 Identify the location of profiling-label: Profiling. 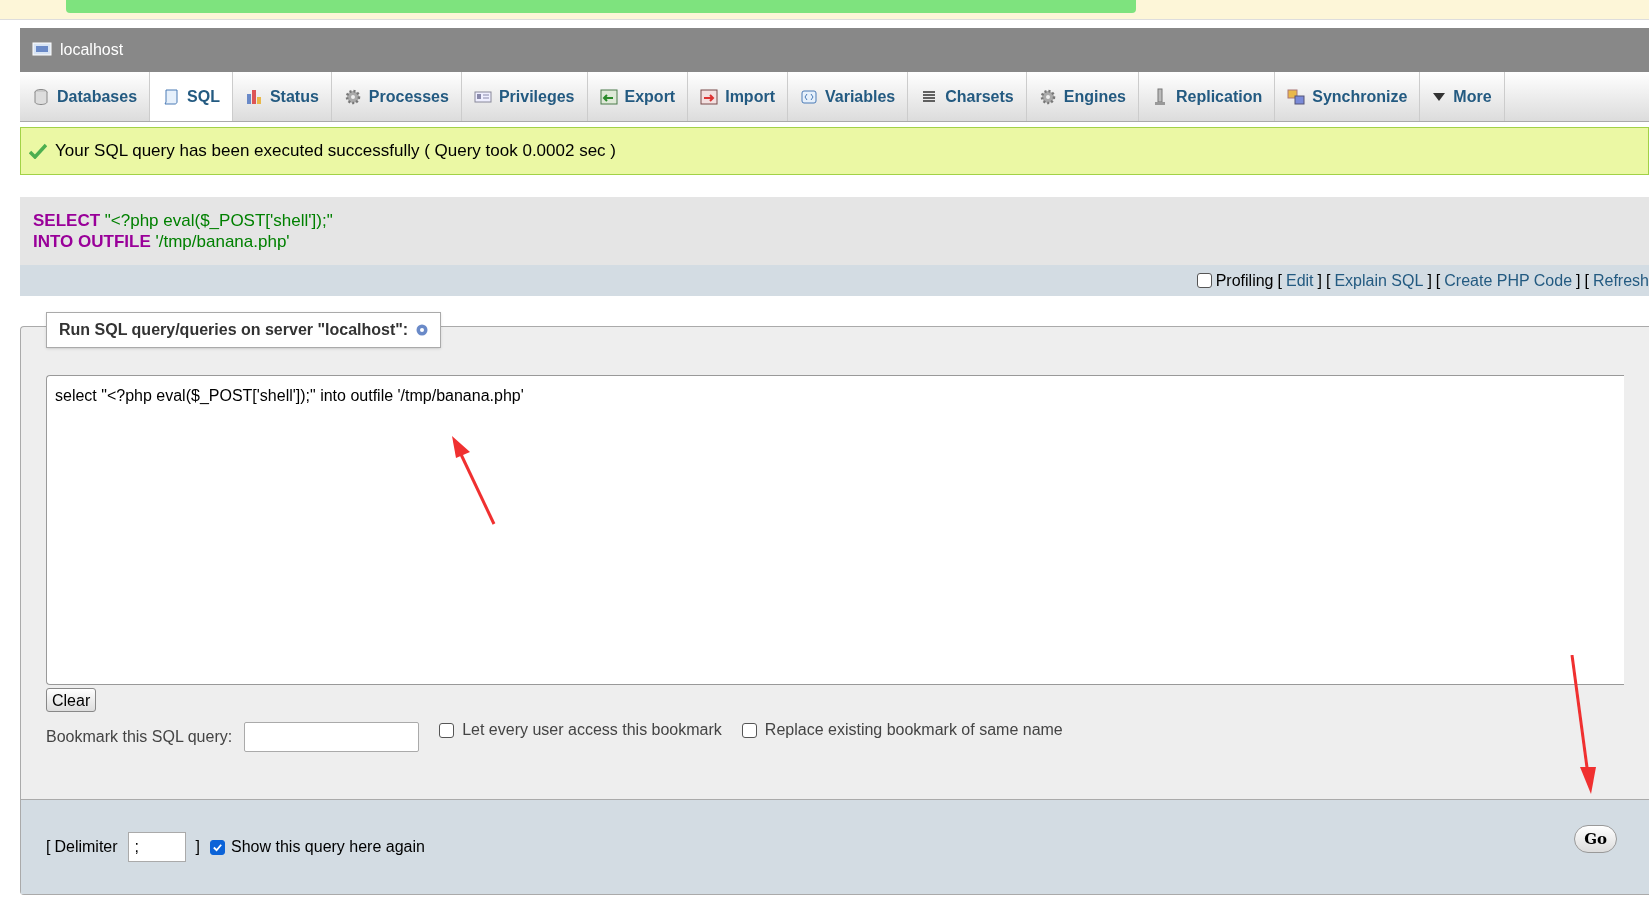
(1244, 280).